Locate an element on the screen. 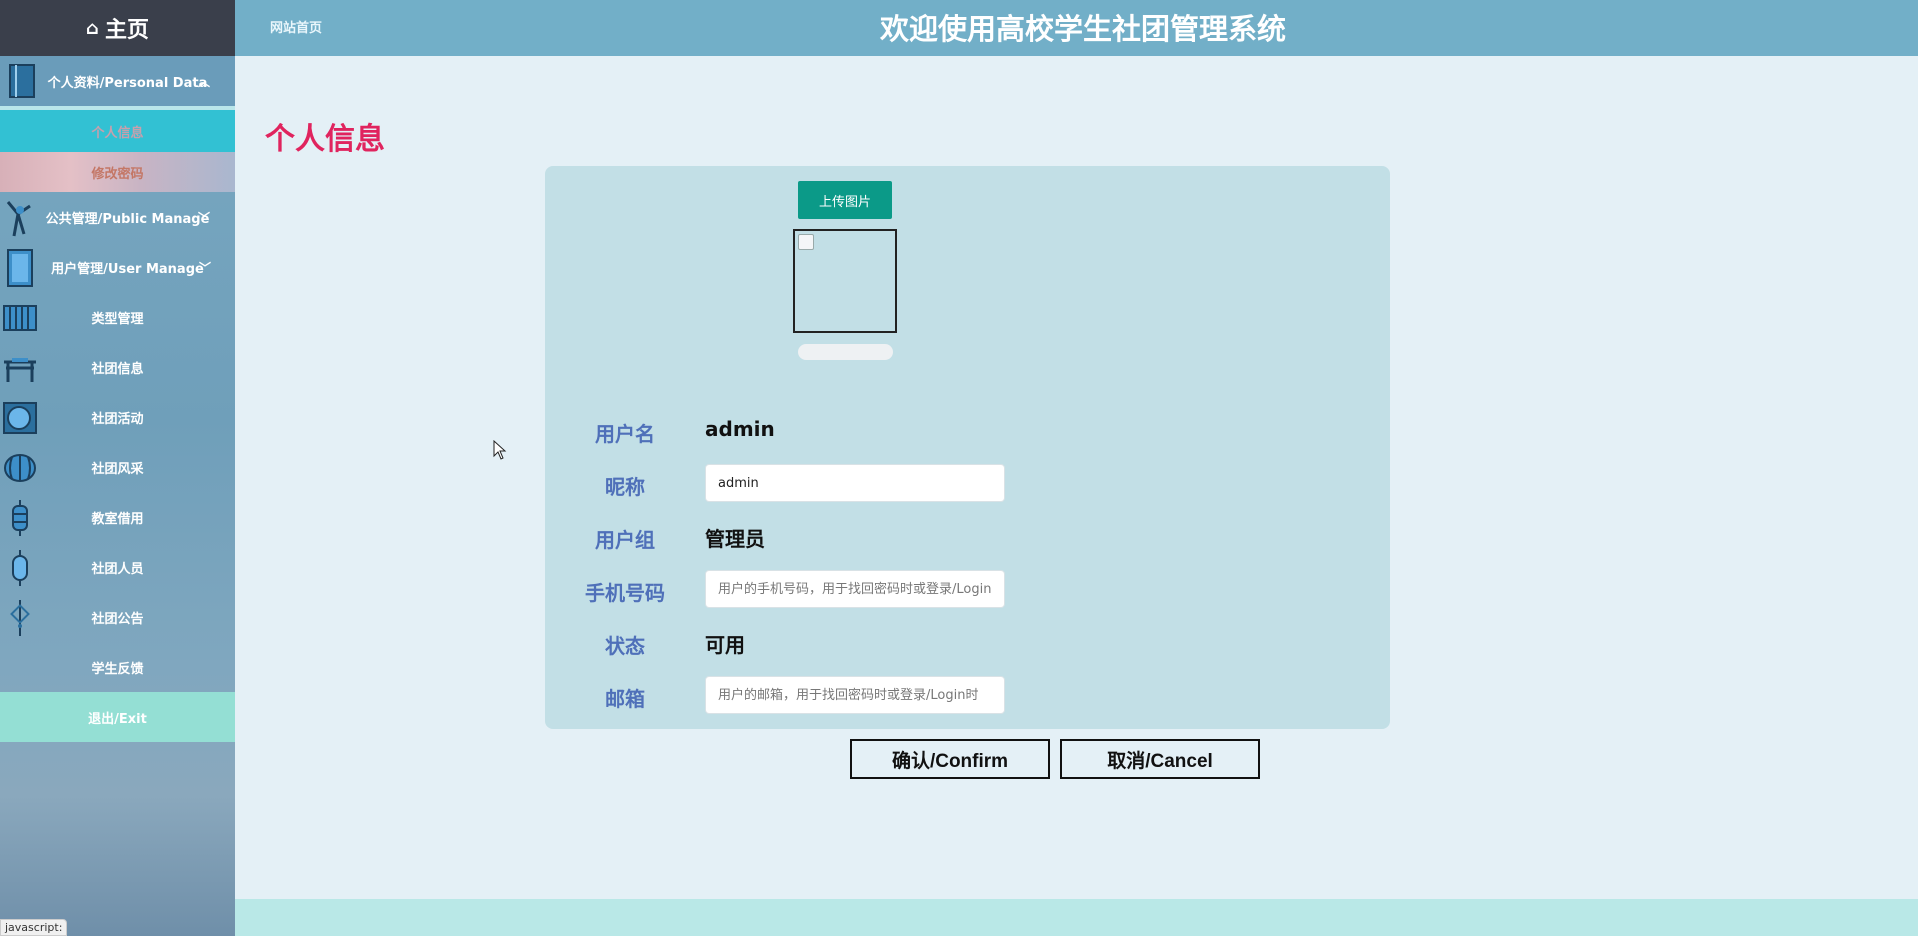  book-icon is located at coordinates (22, 81).